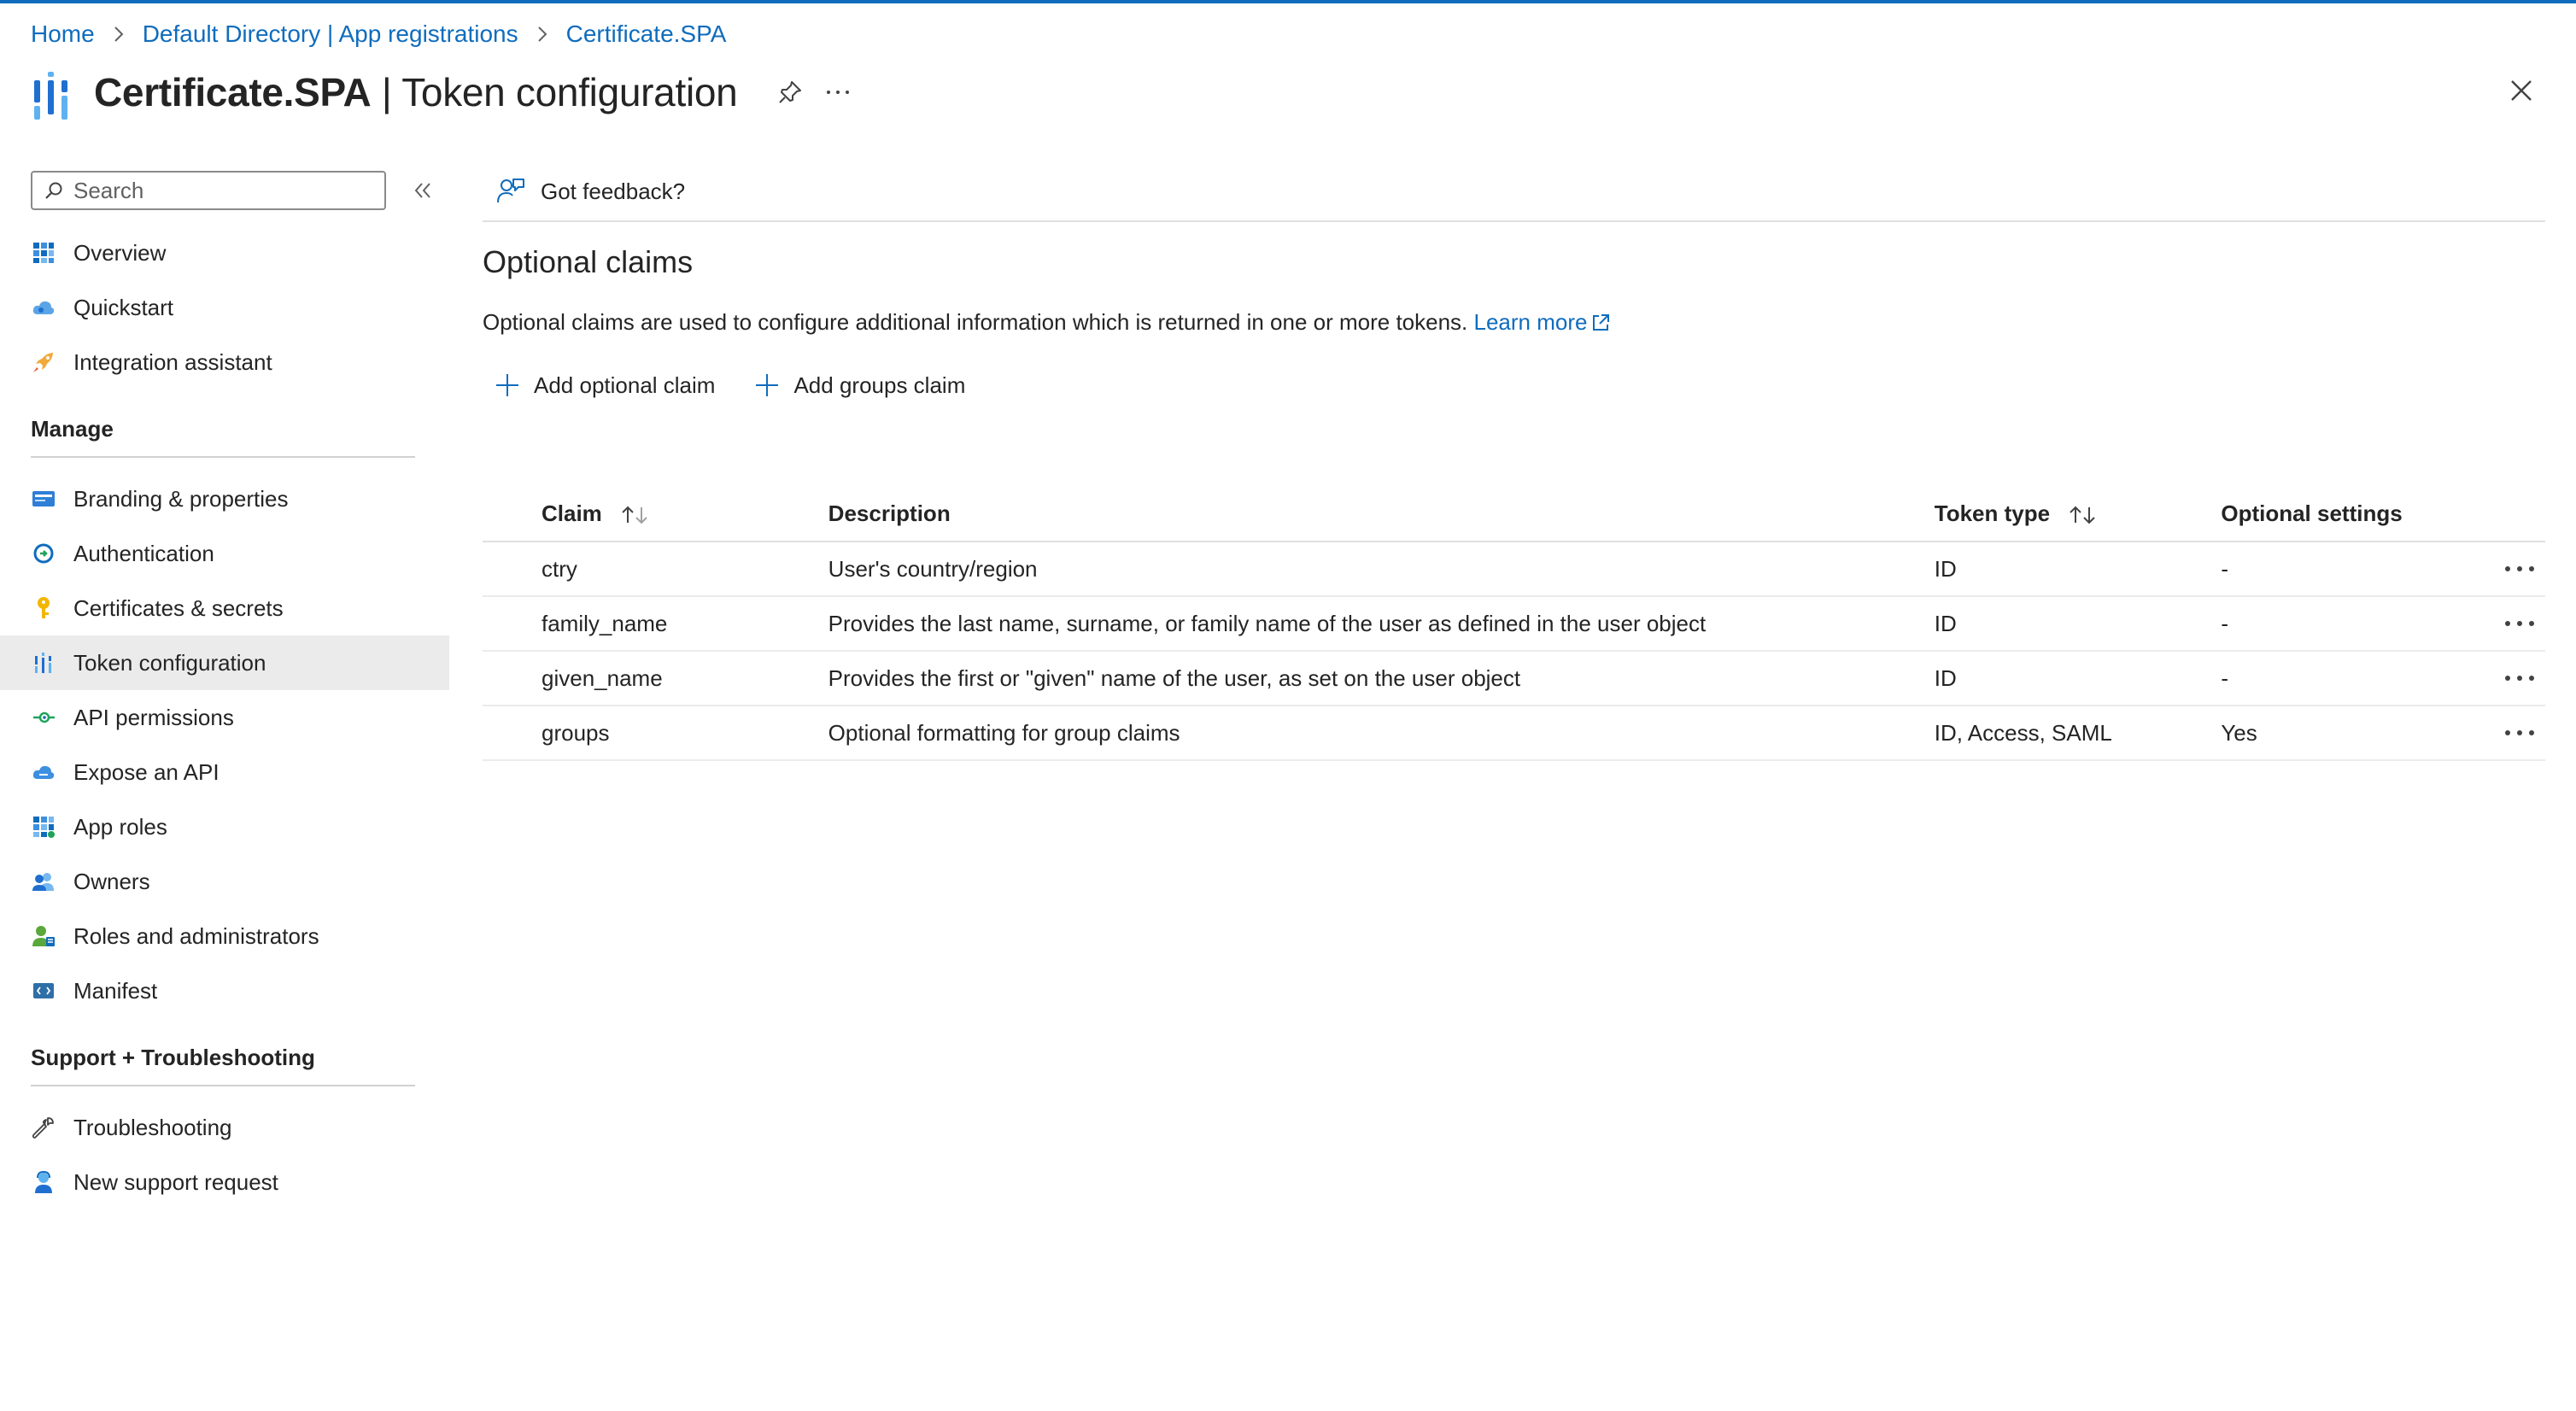  What do you see at coordinates (43, 991) in the screenshot?
I see `manifest-icon` at bounding box center [43, 991].